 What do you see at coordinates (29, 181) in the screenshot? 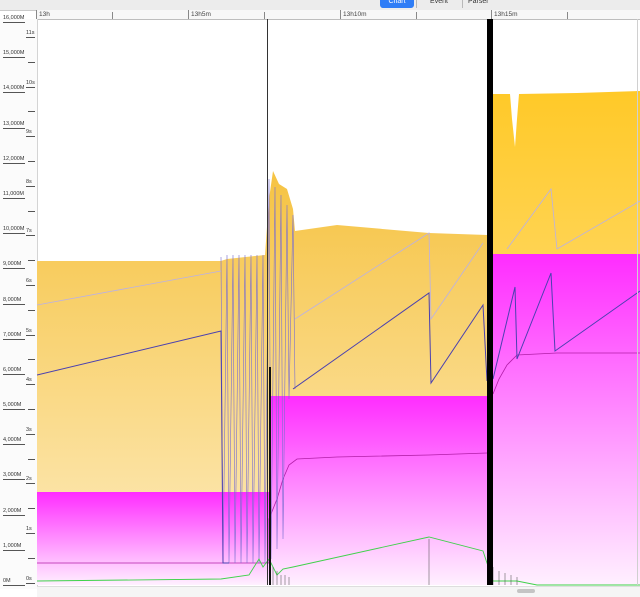
I see `y-axis-time-label: 8s` at bounding box center [29, 181].